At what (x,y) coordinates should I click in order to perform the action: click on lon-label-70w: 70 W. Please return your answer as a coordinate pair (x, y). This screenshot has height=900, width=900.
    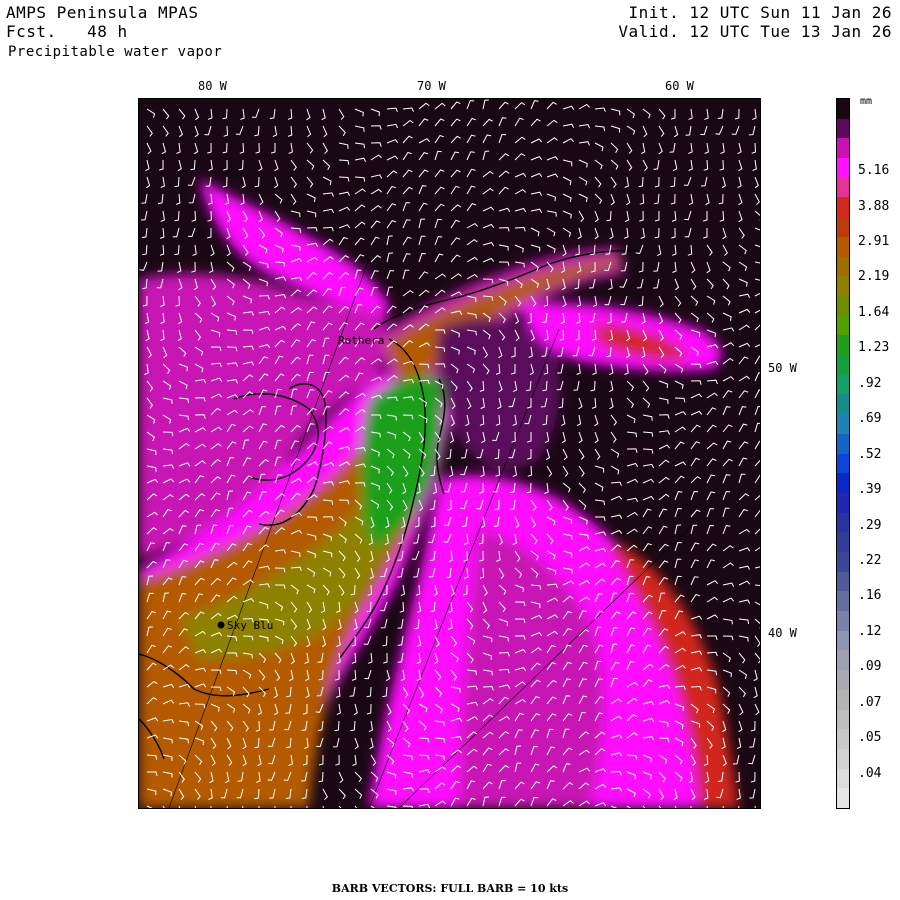
    Looking at the image, I should click on (431, 86).